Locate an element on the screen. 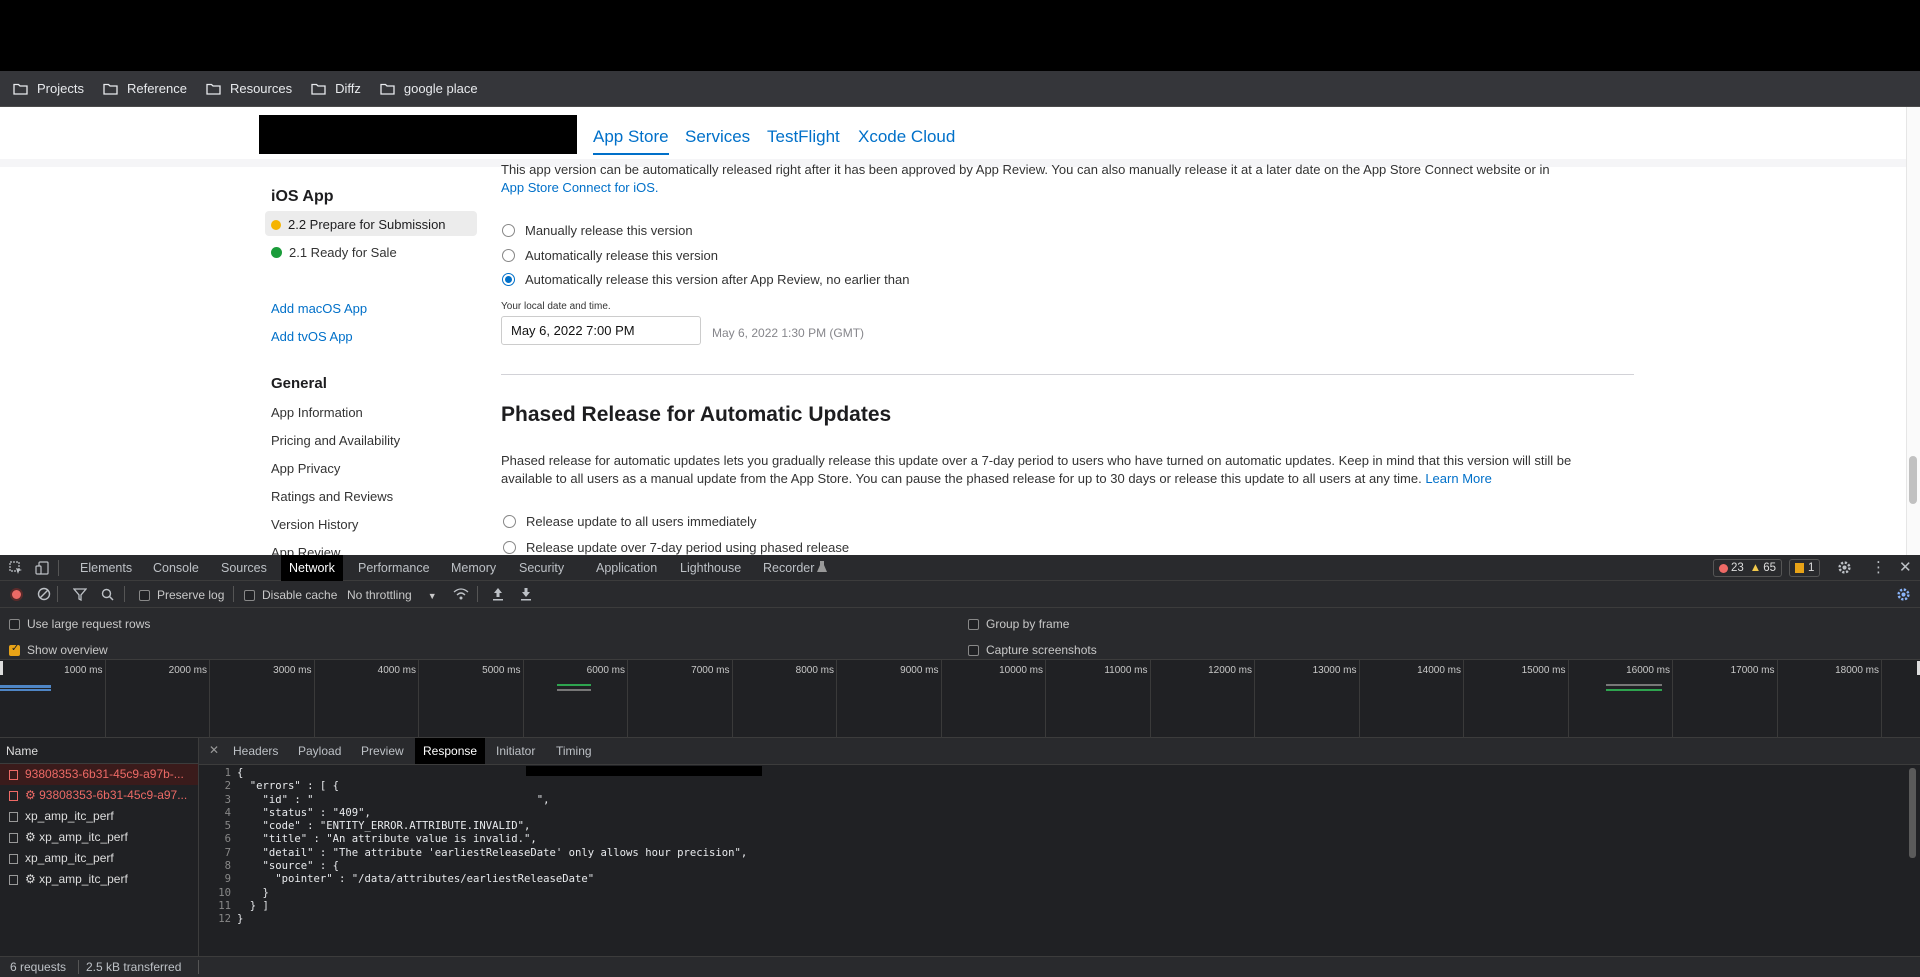  nav-services: Services is located at coordinates (717, 137).